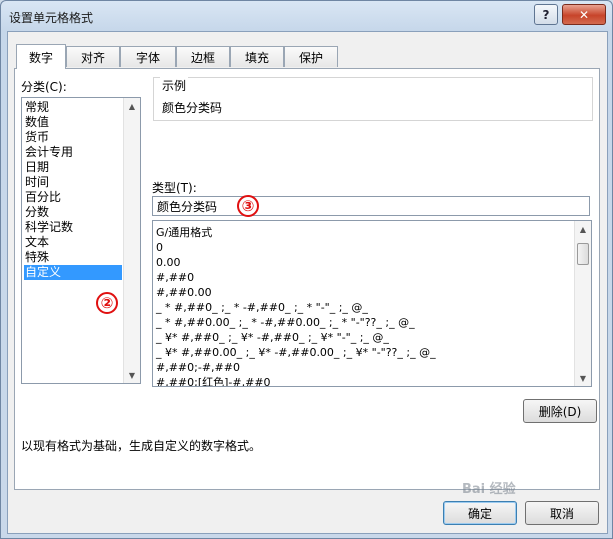  What do you see at coordinates (131, 240) in the screenshot?
I see `category-scrollbar: ▲ ▼` at bounding box center [131, 240].